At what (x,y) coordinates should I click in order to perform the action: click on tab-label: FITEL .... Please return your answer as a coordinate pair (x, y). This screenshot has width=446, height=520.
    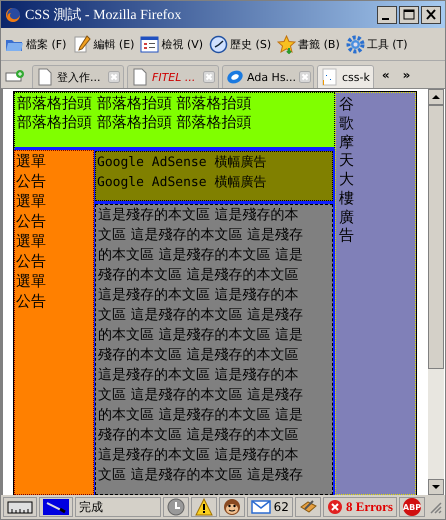
    Looking at the image, I should click on (174, 77).